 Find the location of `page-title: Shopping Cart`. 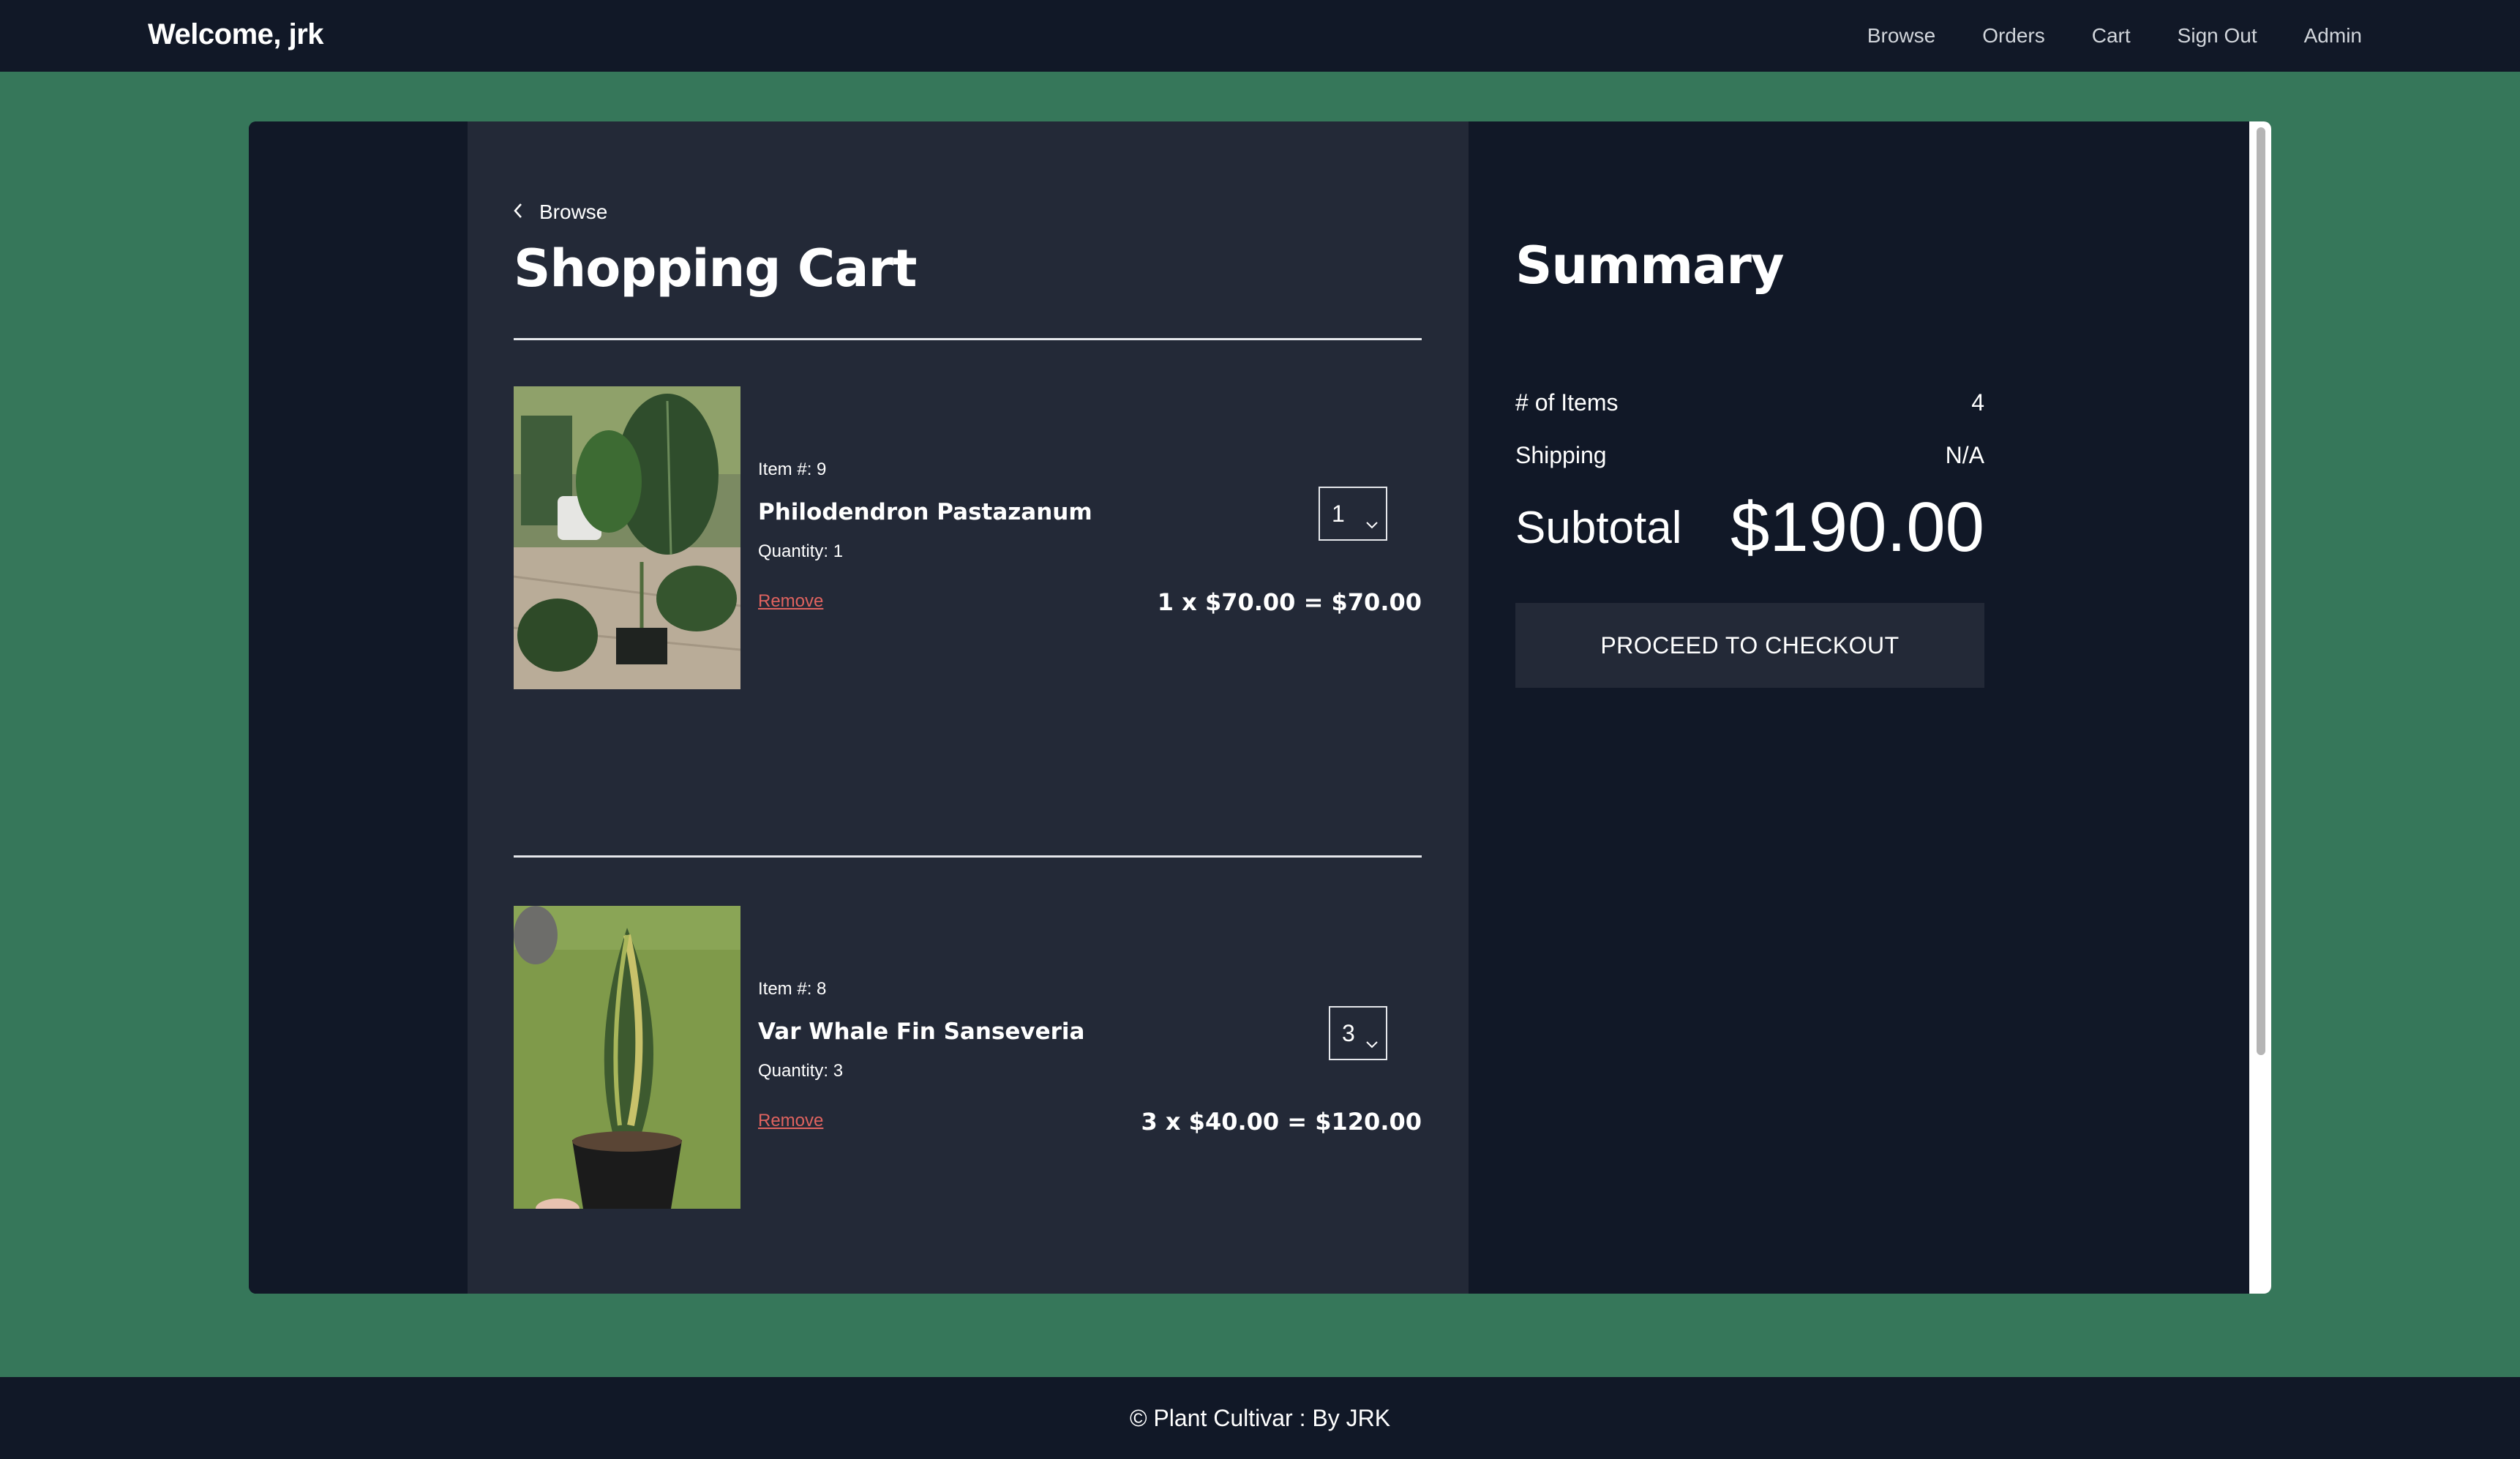

page-title: Shopping Cart is located at coordinates (715, 269).